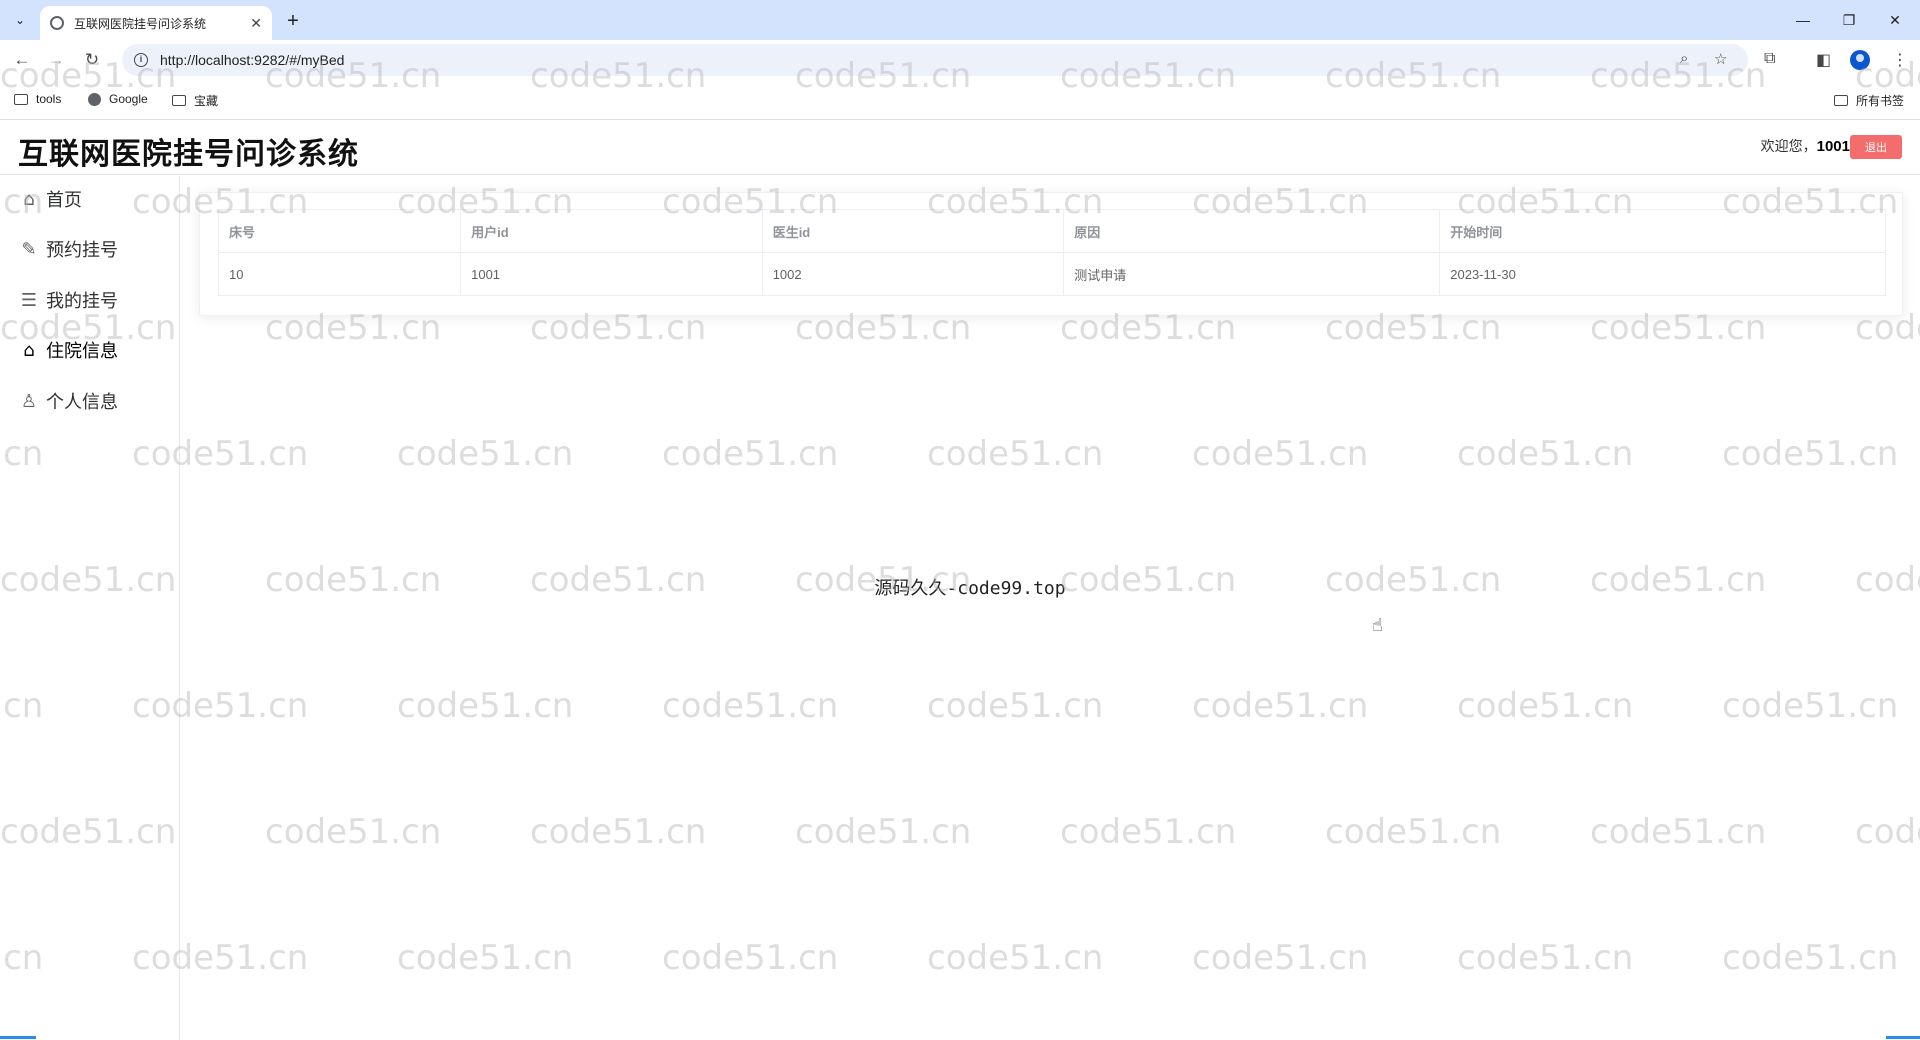 The image size is (1920, 1040). What do you see at coordinates (960, 100) in the screenshot?
I see `bookmarks-bar: tools Google 宝藏 所有书签` at bounding box center [960, 100].